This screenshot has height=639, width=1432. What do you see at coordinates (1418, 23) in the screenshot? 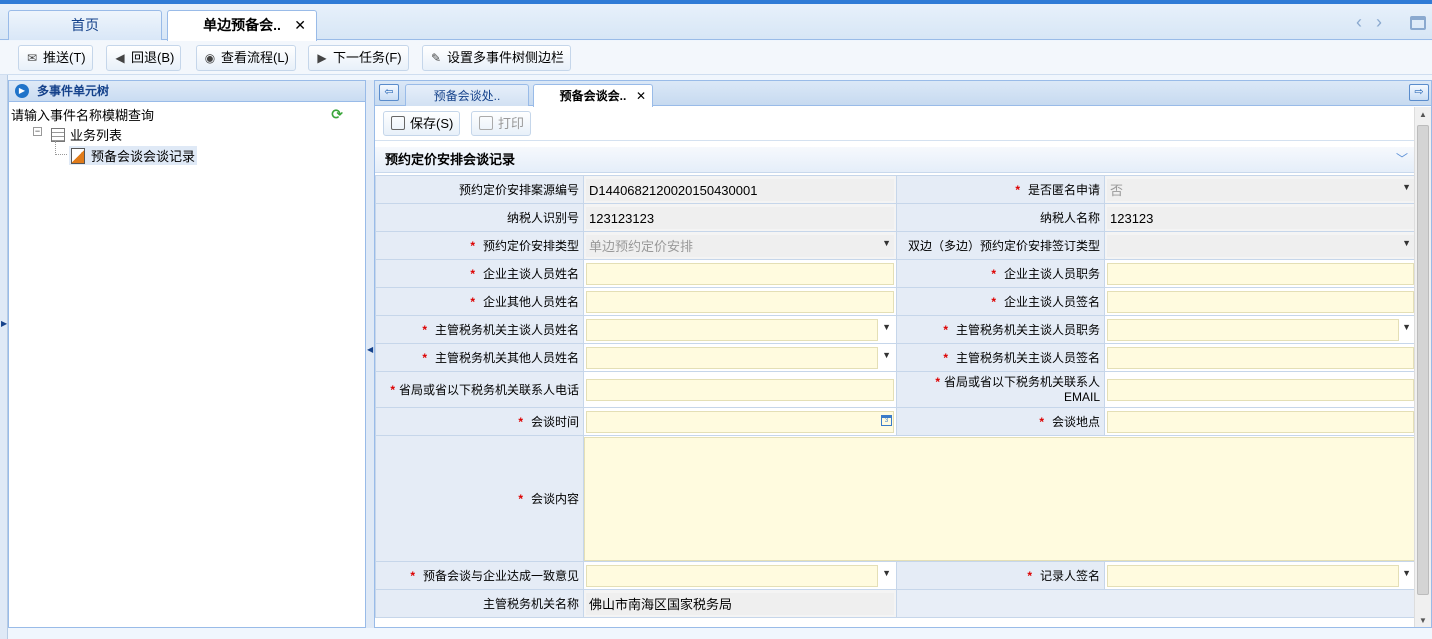
I see `maximize-icon` at bounding box center [1418, 23].